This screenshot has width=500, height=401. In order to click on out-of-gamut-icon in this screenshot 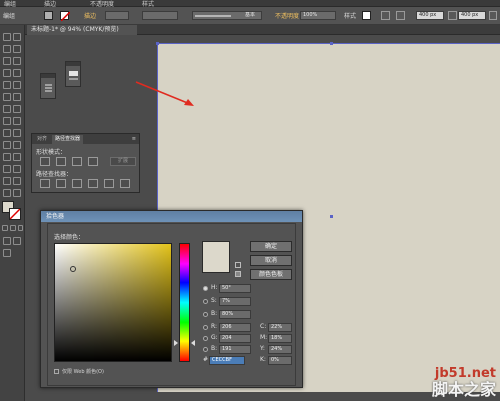, I will do `click(238, 265)`.